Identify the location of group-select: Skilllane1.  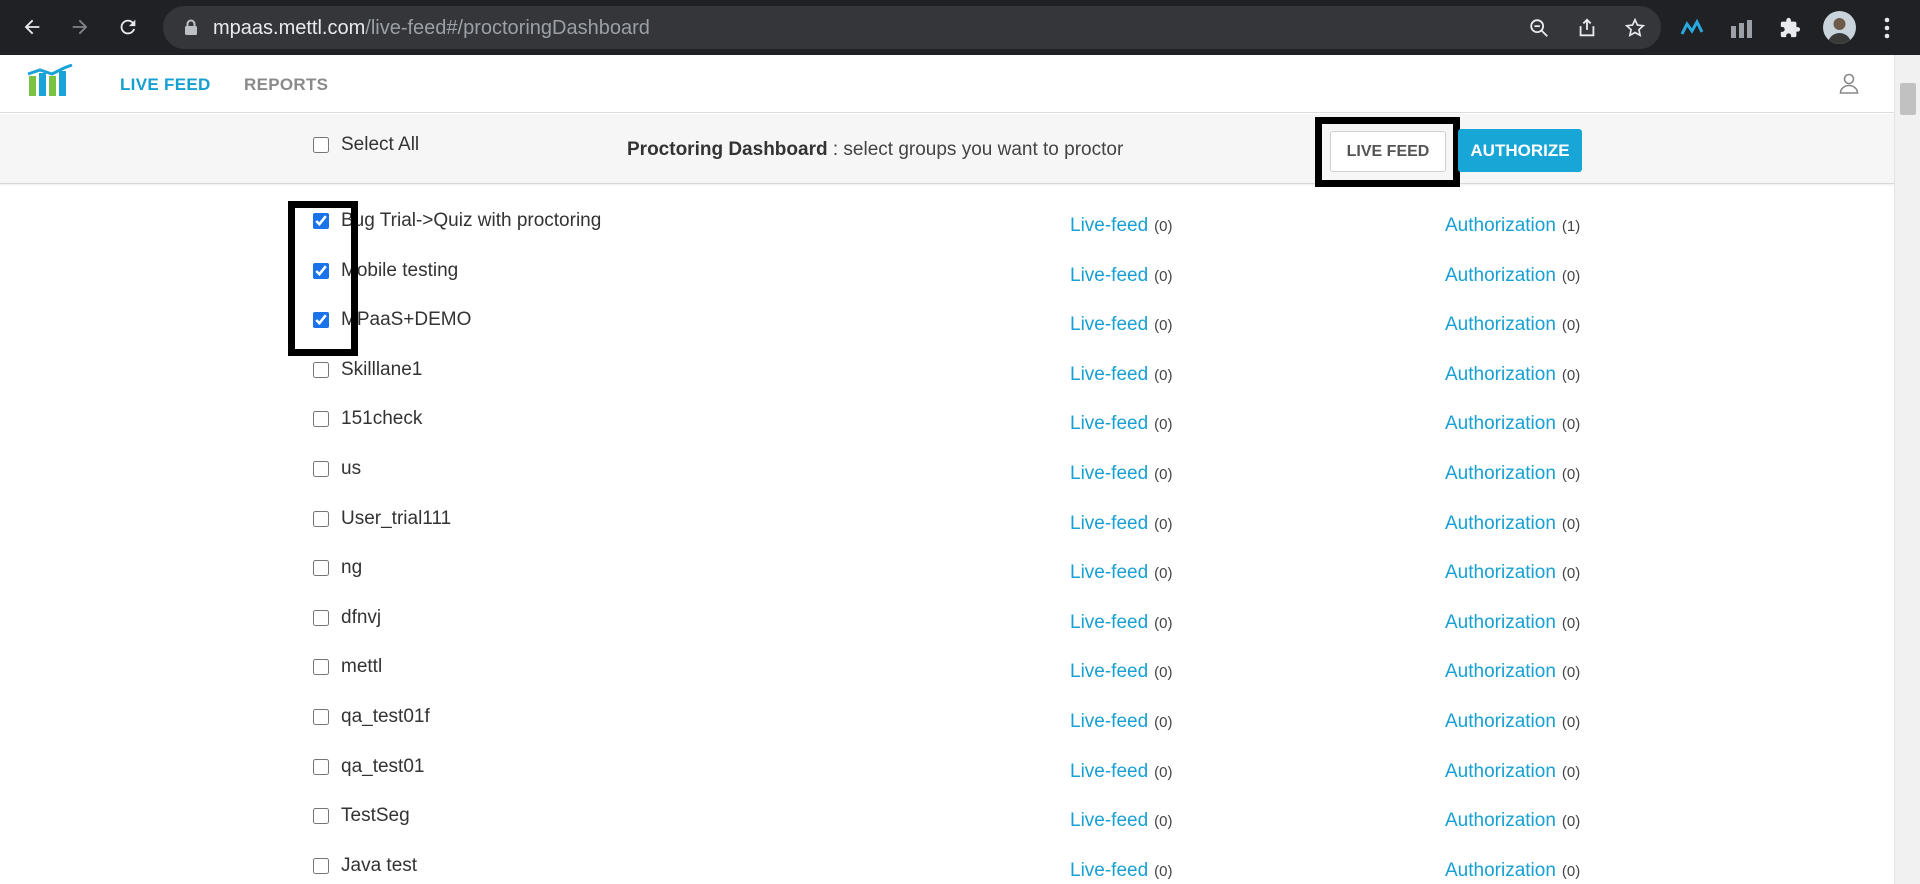
(367, 370).